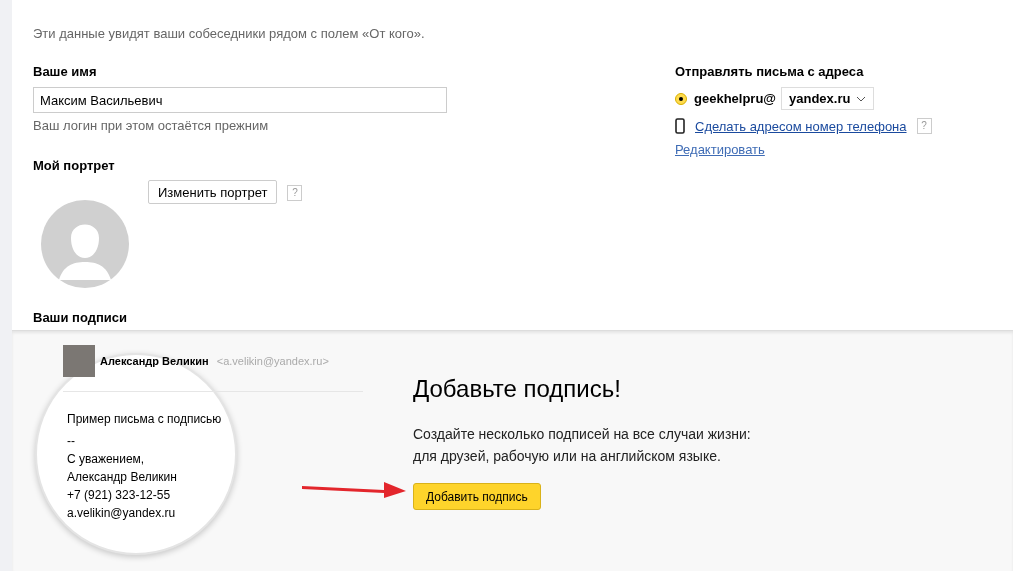 The image size is (1013, 571). Describe the element at coordinates (79, 361) in the screenshot. I see `photo-placeholder` at that location.